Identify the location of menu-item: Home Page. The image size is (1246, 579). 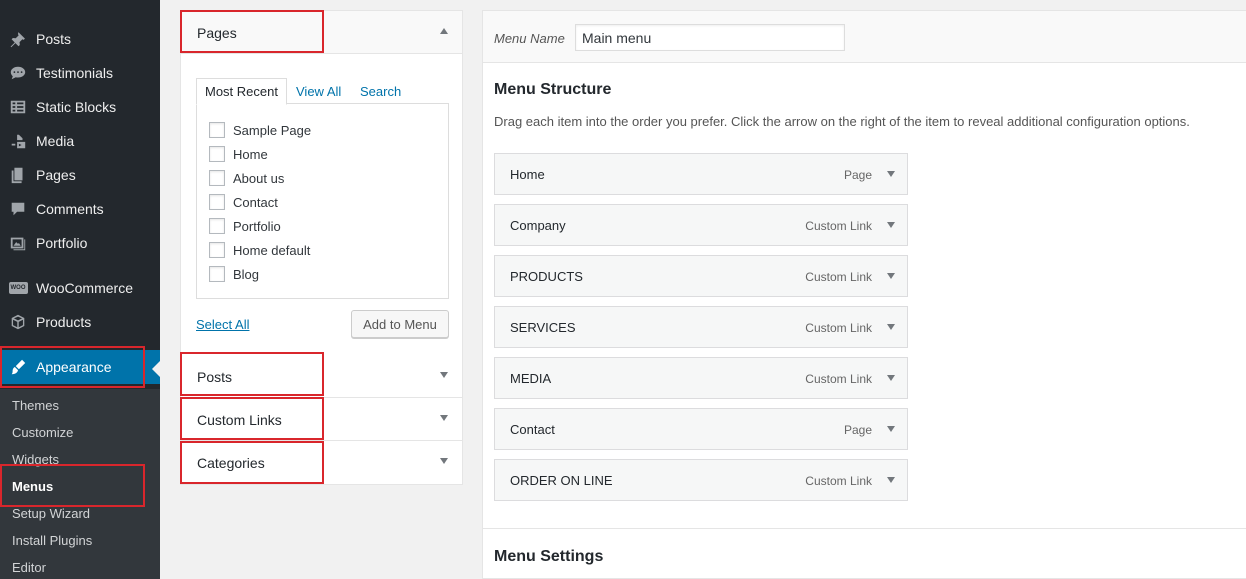
(701, 174).